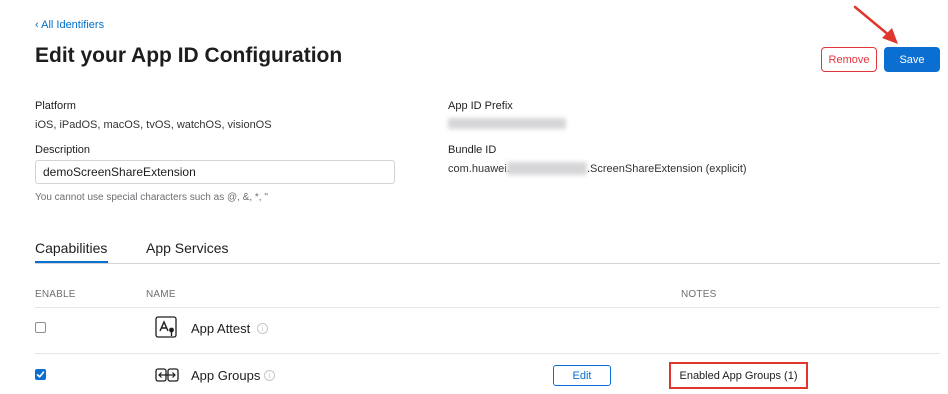 The height and width of the screenshot is (394, 948). Describe the element at coordinates (699, 294) in the screenshot. I see `column-header-notes: NOTES` at that location.